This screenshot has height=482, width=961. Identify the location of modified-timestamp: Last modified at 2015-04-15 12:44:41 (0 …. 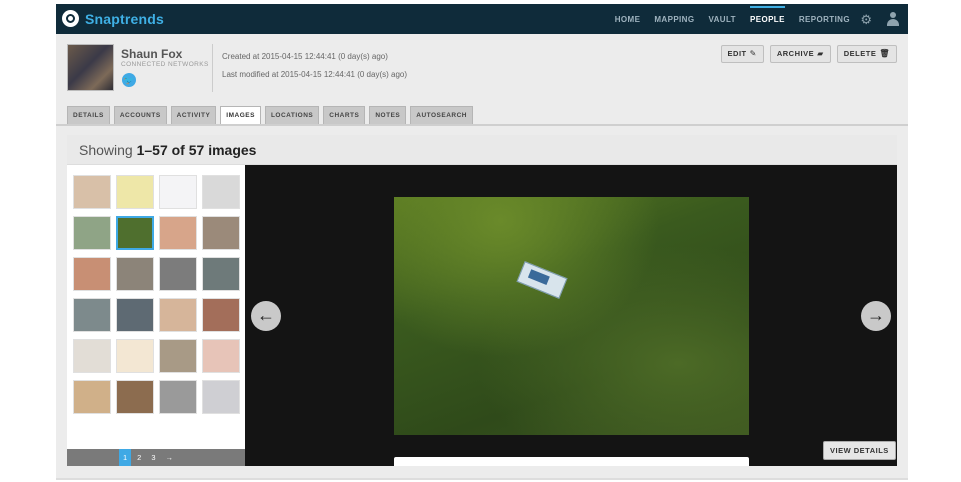
(315, 74).